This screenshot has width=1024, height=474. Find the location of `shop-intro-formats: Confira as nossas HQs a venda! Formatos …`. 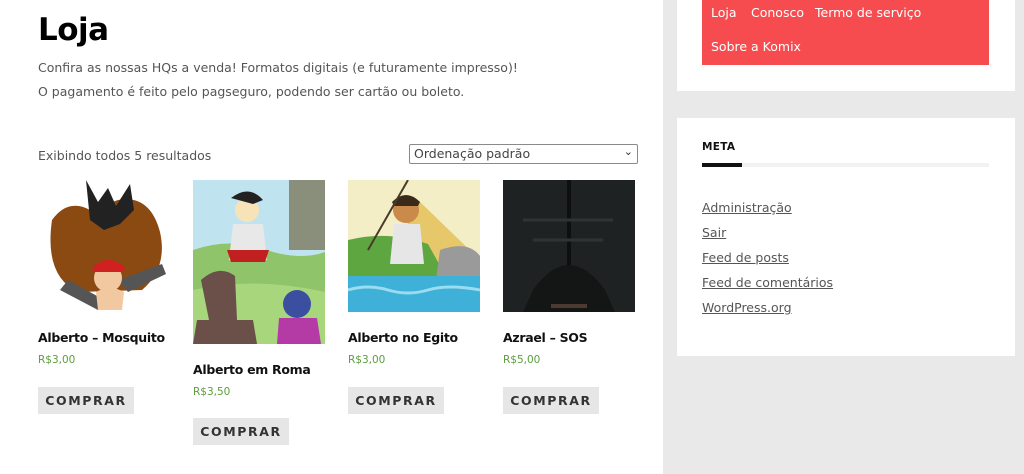

shop-intro-formats: Confira as nossas HQs a venda! Formatos … is located at coordinates (278, 67).